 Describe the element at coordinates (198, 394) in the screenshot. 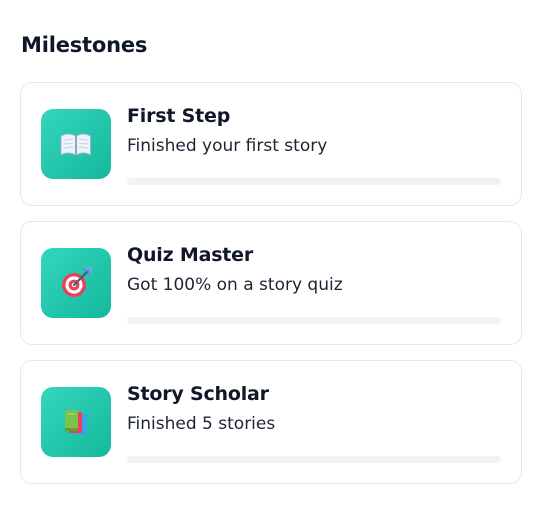

I see `milestone-title: Story Scholar` at that location.